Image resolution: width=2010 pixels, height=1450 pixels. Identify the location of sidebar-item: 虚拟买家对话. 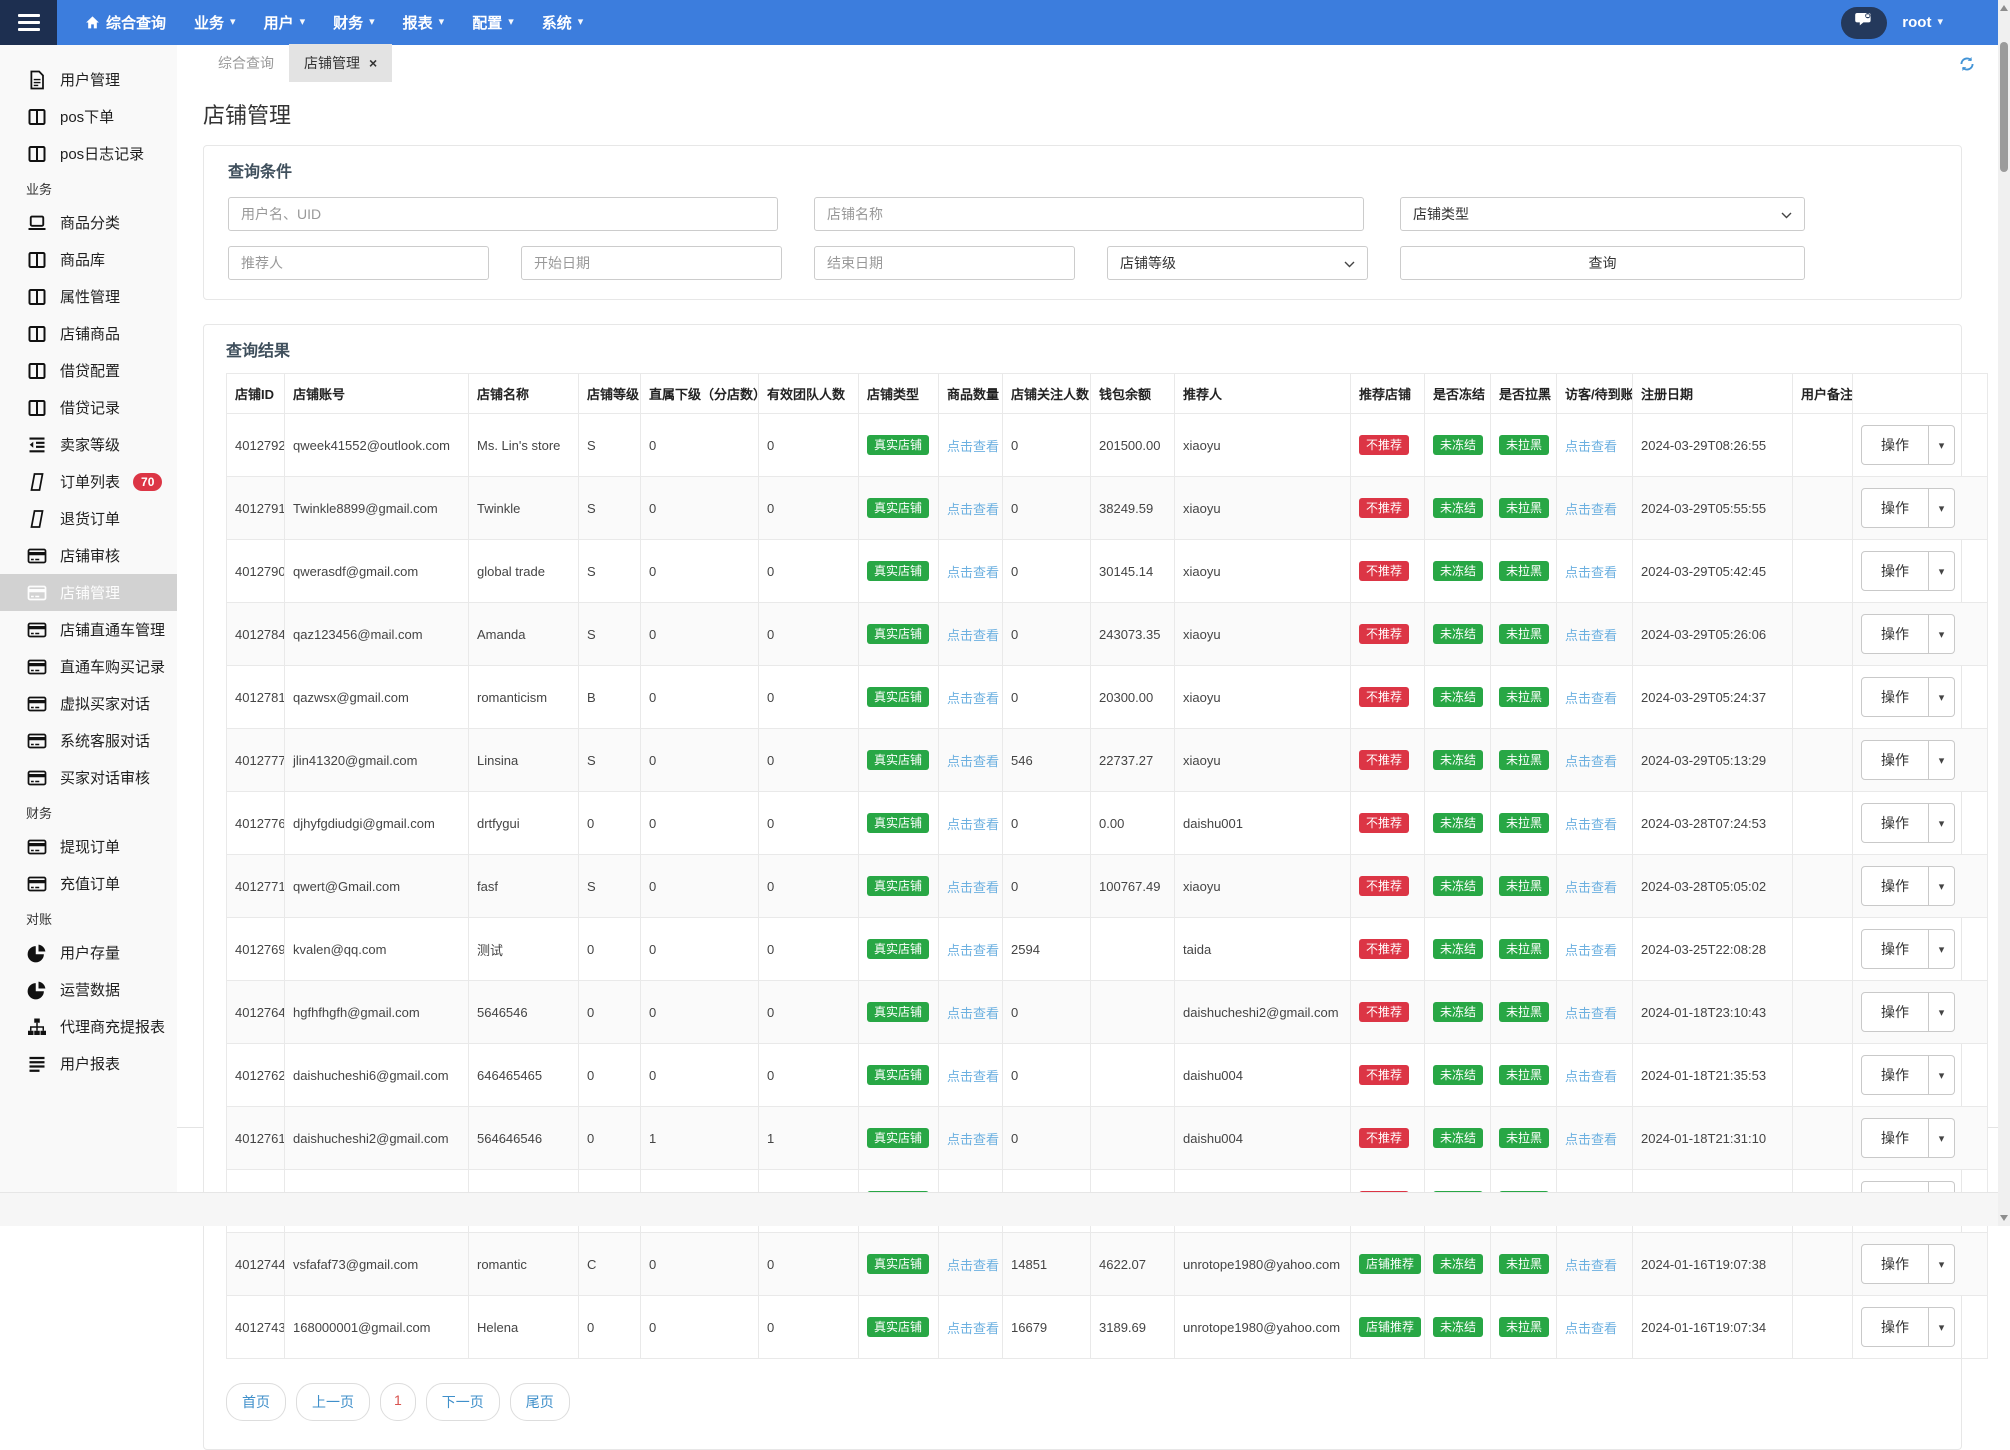
(88, 703).